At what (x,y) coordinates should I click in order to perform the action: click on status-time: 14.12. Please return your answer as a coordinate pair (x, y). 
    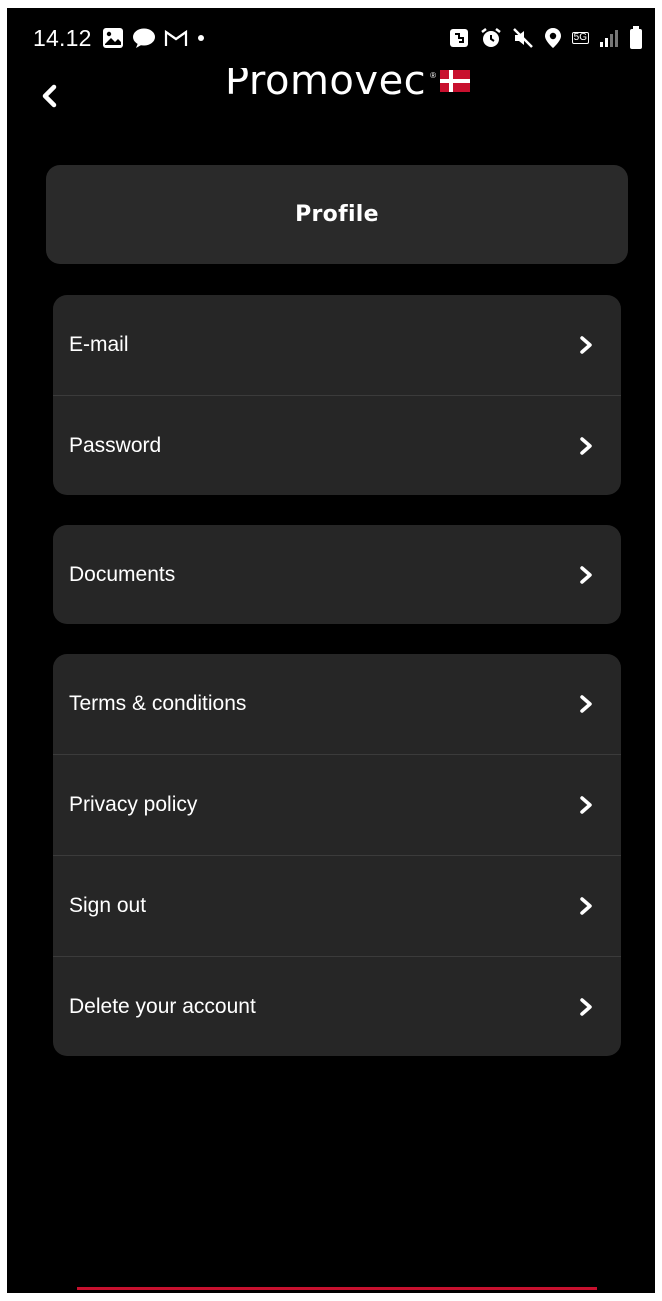
    Looking at the image, I should click on (62, 38).